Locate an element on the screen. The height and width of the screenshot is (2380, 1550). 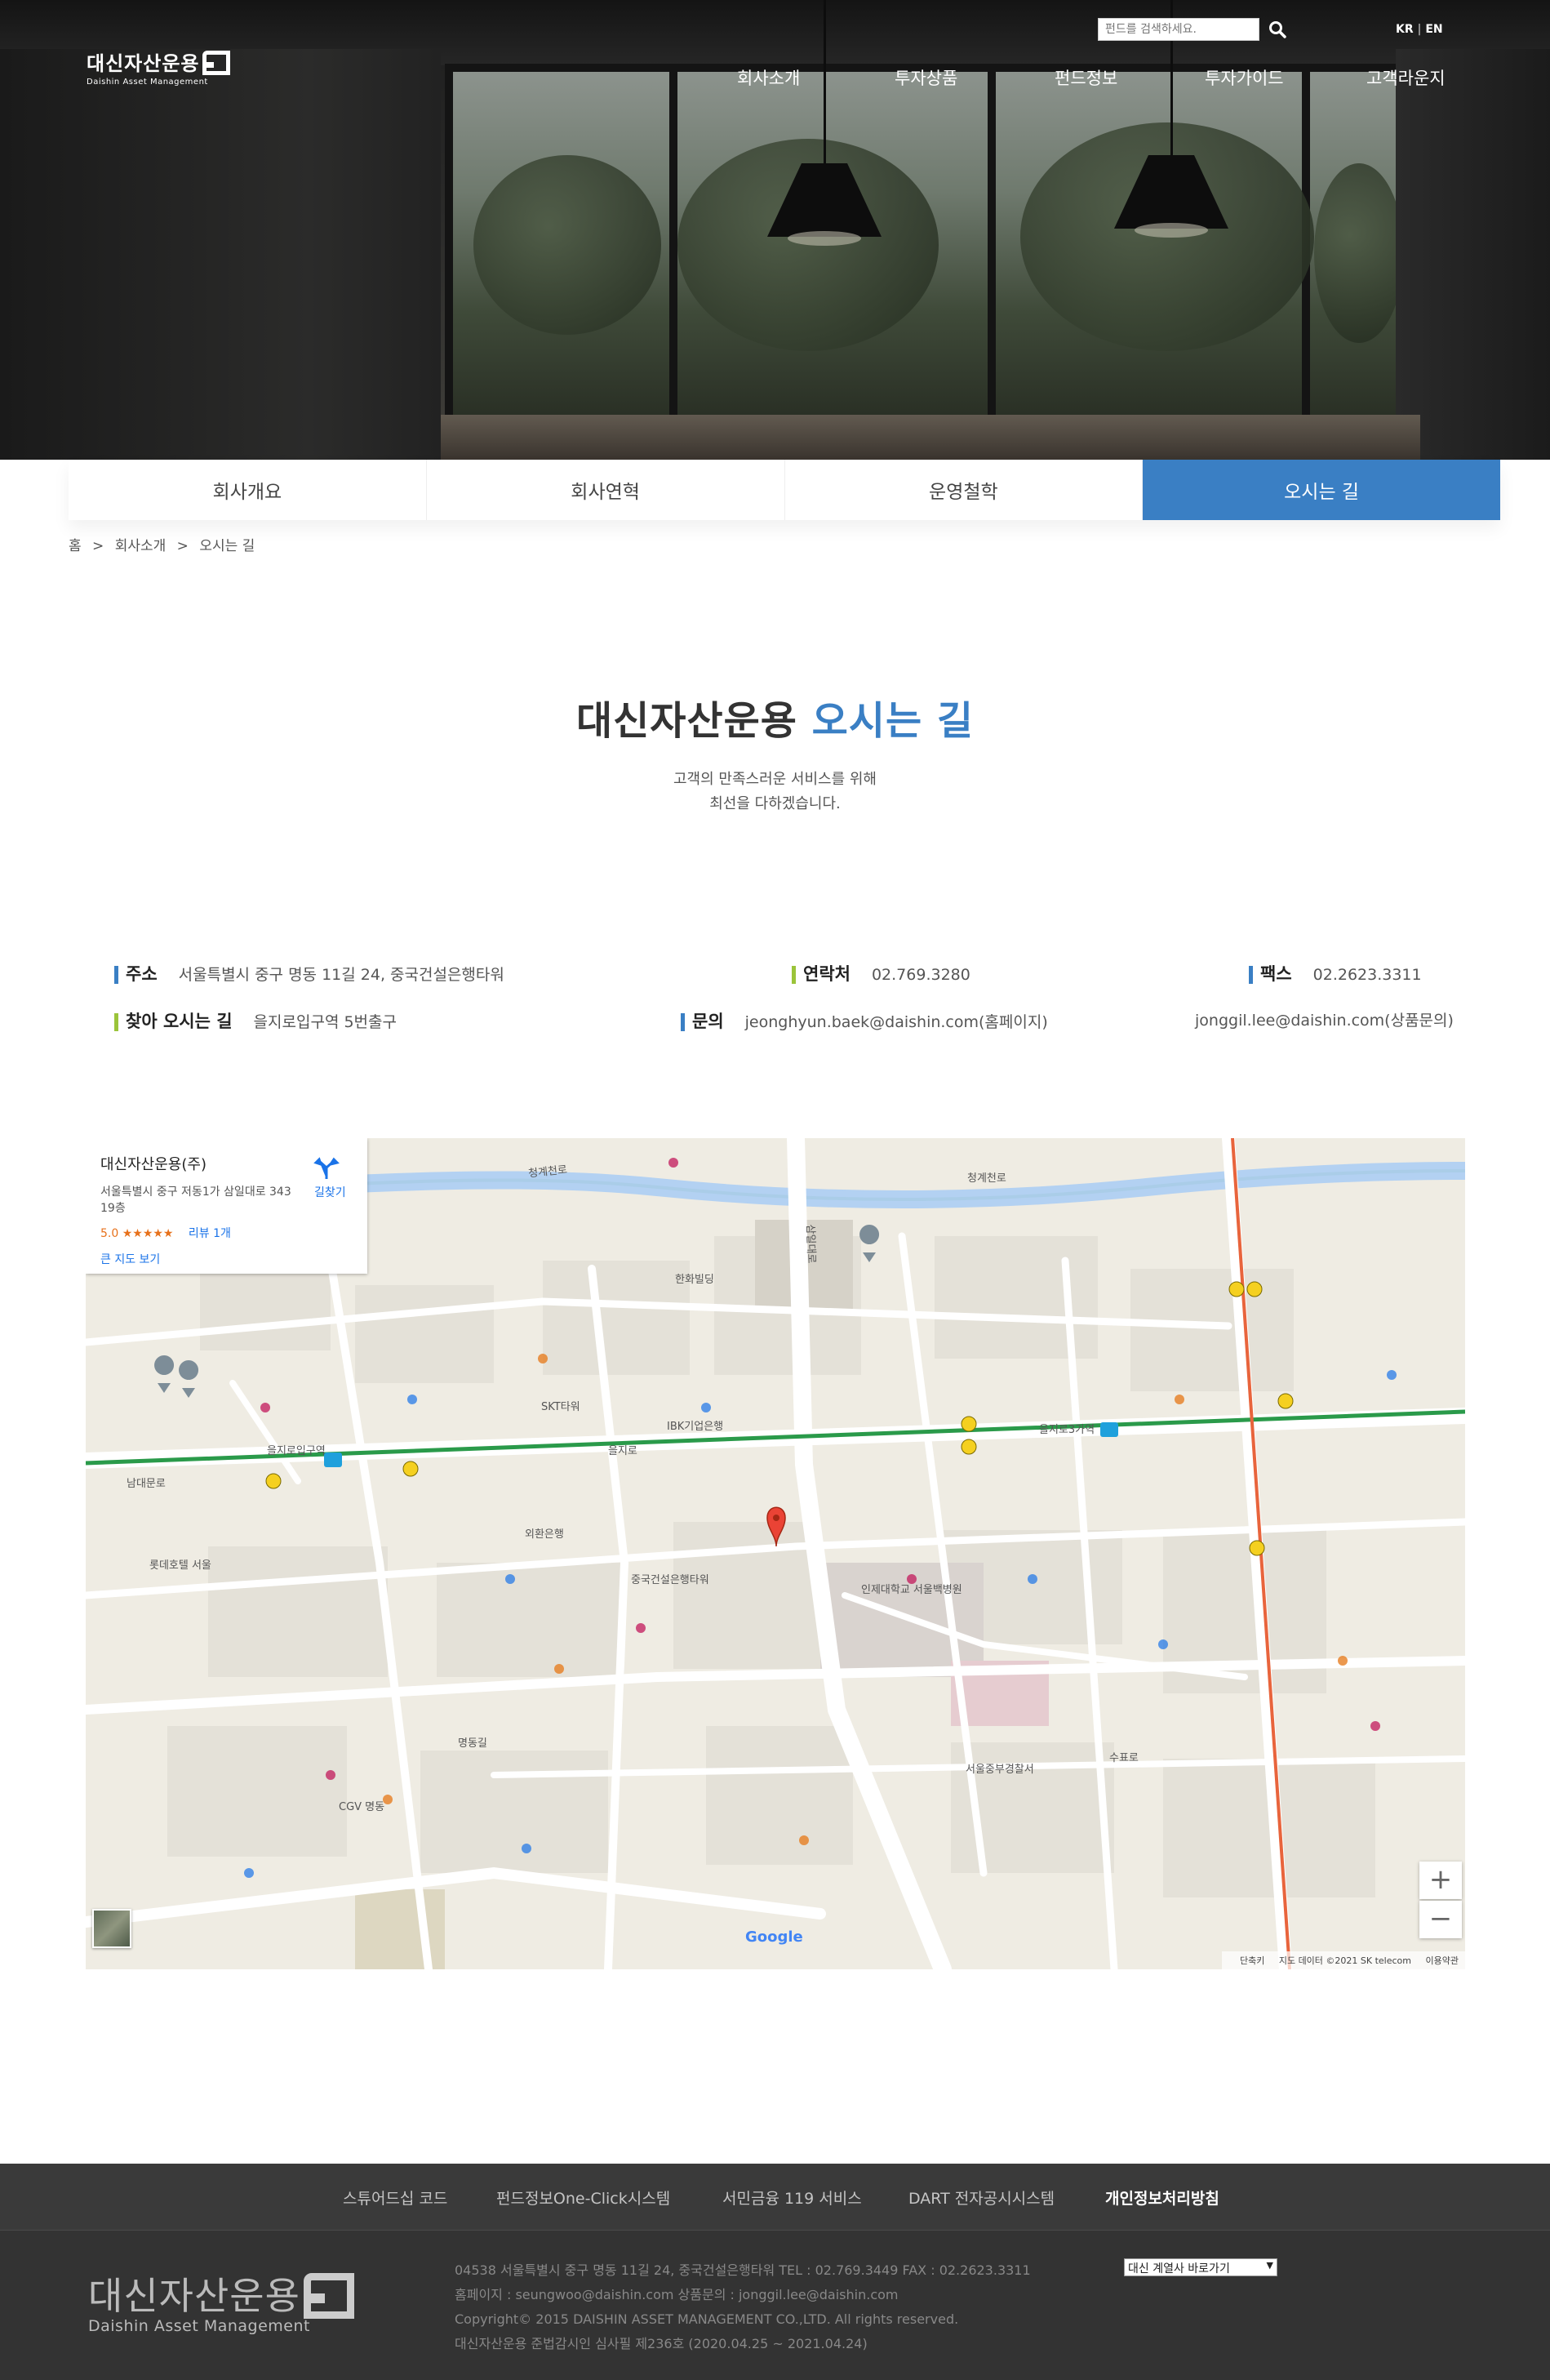
reviews-link: 리뷰 1개 is located at coordinates (210, 1233).